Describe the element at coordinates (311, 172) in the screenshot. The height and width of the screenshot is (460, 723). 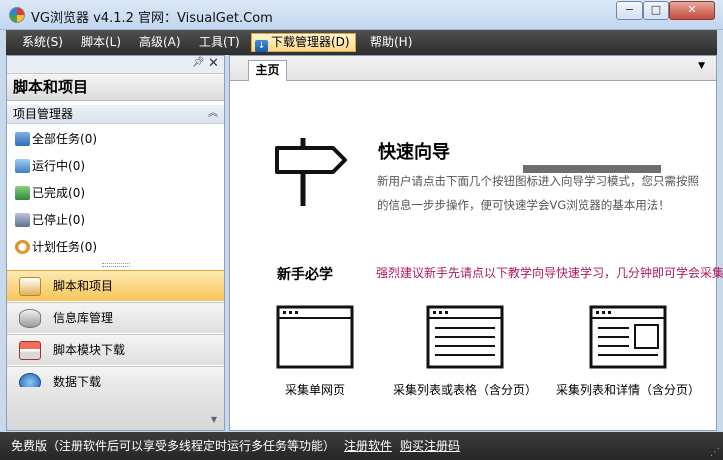
I see `signpost-icon` at that location.